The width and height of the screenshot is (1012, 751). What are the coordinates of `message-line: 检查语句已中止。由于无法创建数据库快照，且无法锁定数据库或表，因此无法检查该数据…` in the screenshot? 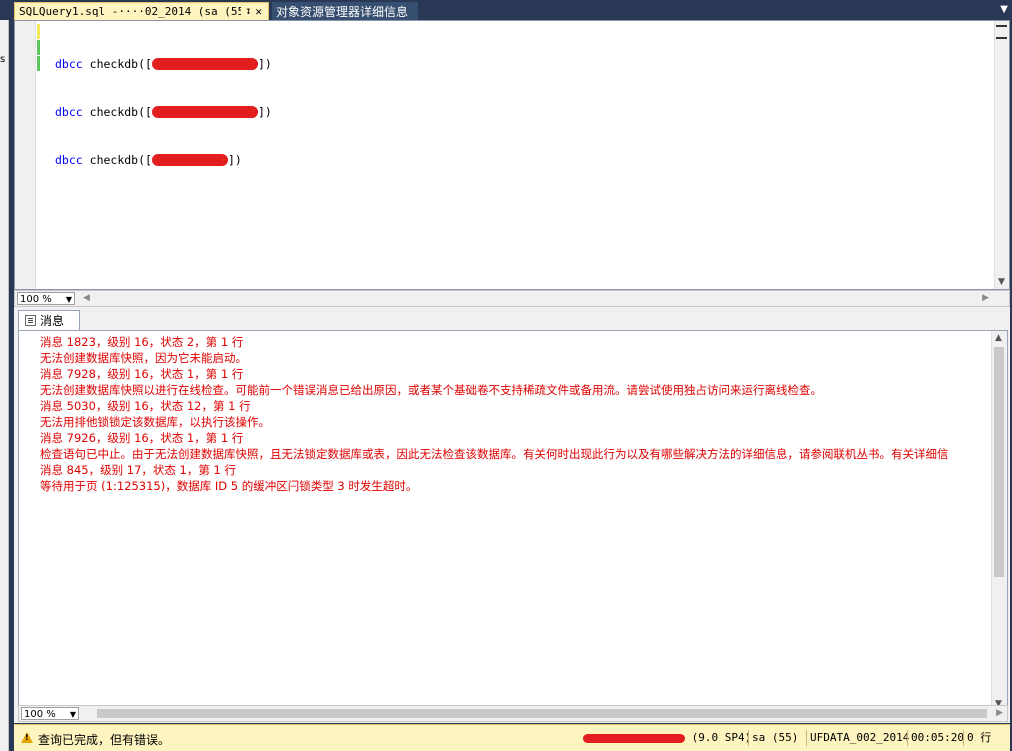 It's located at (494, 454).